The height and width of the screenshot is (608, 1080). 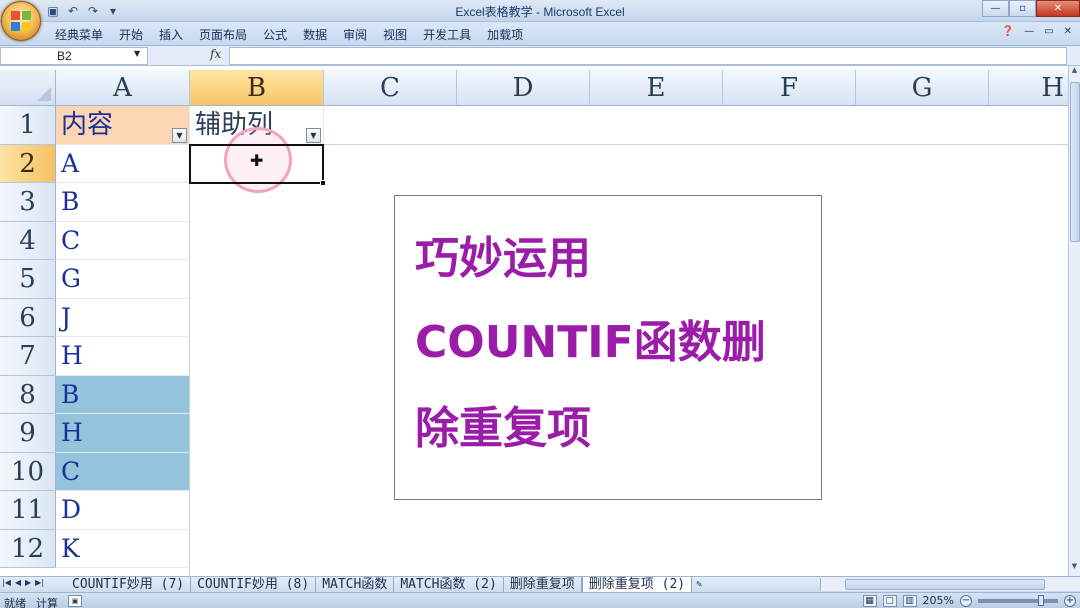 What do you see at coordinates (15, 602) in the screenshot?
I see `status-mode: 就绪` at bounding box center [15, 602].